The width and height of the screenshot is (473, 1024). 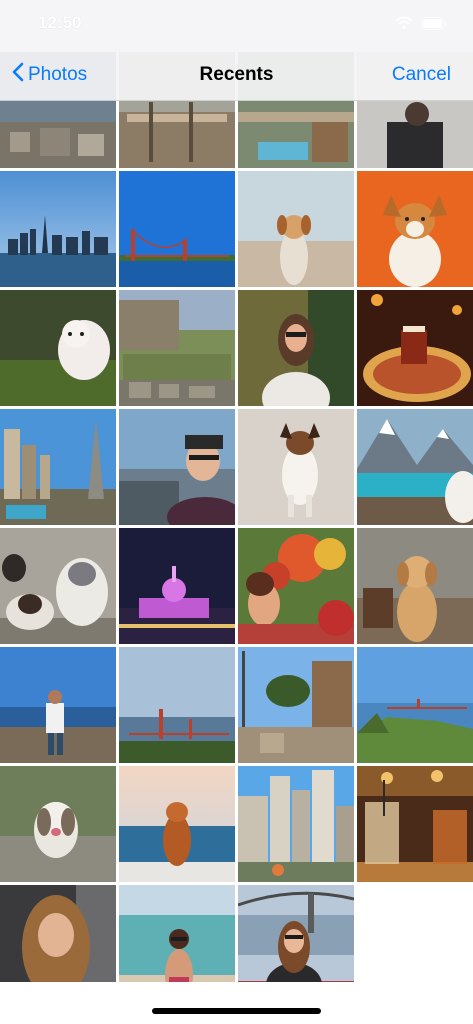 I want to click on photo-golden-retriever, so click(x=415, y=586).